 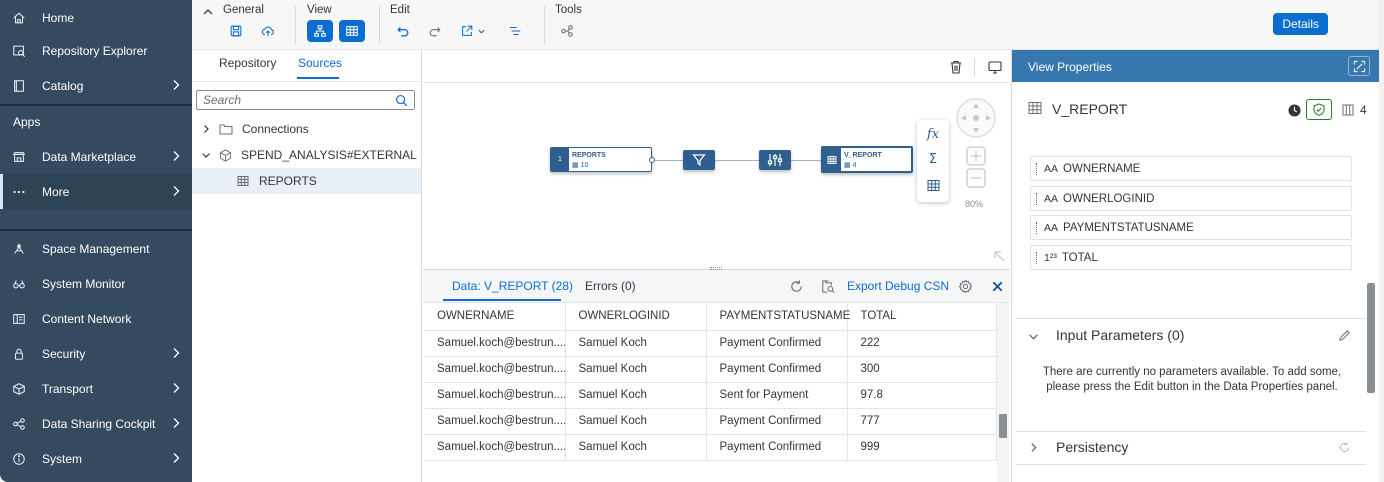 I want to click on connector-line, so click(x=806, y=160).